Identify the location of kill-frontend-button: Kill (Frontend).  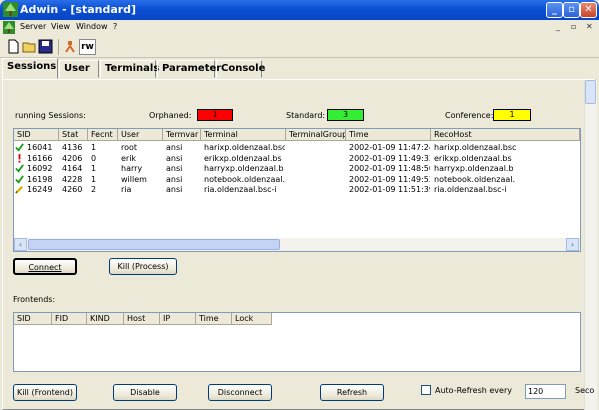
(45, 392).